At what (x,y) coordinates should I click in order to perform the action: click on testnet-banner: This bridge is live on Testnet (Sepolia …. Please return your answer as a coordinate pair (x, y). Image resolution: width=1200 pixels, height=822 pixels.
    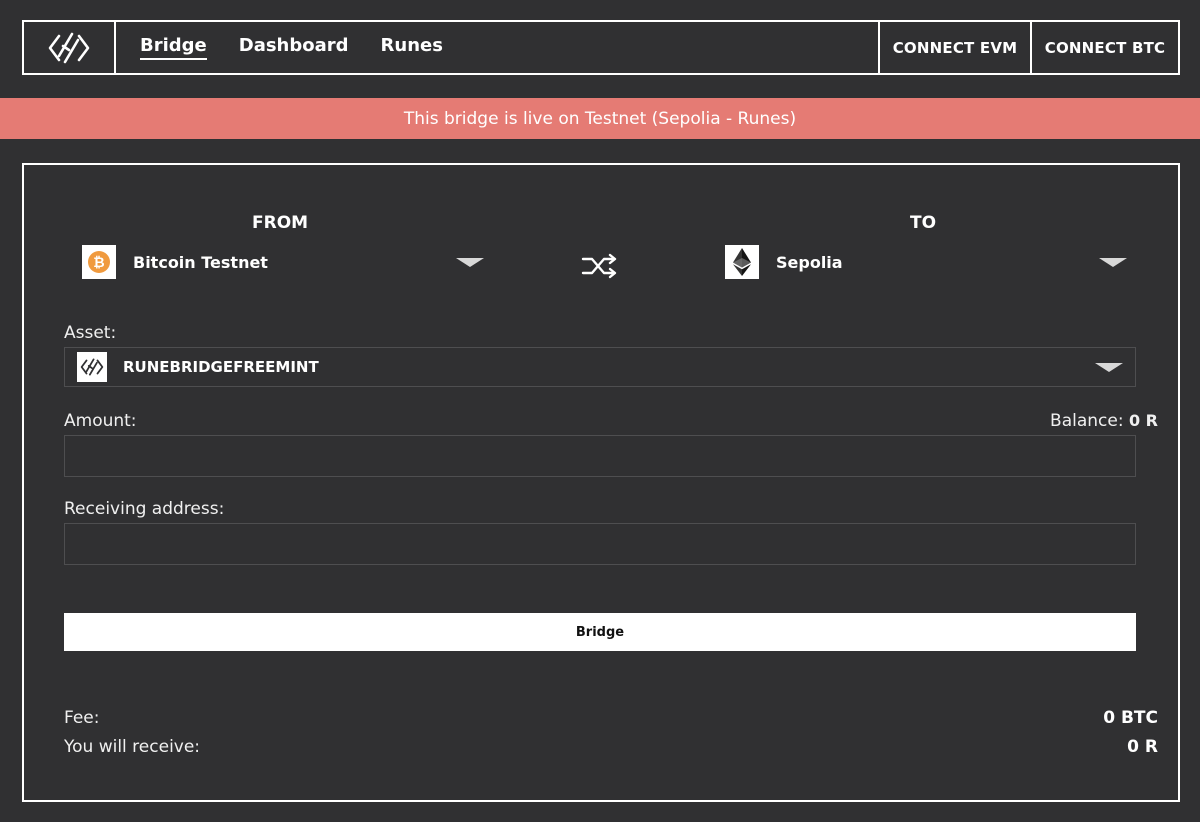
    Looking at the image, I should click on (600, 118).